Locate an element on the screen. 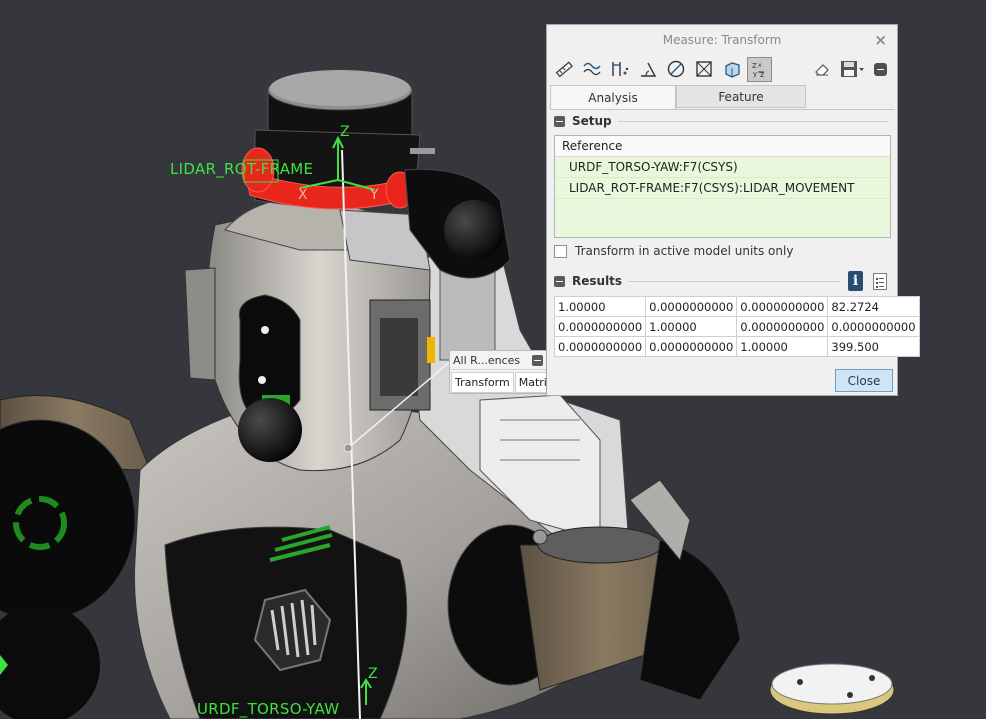 Image resolution: width=986 pixels, height=719 pixels. lidar-frame-label: LIDAR_ROT-FRAME is located at coordinates (242, 169).